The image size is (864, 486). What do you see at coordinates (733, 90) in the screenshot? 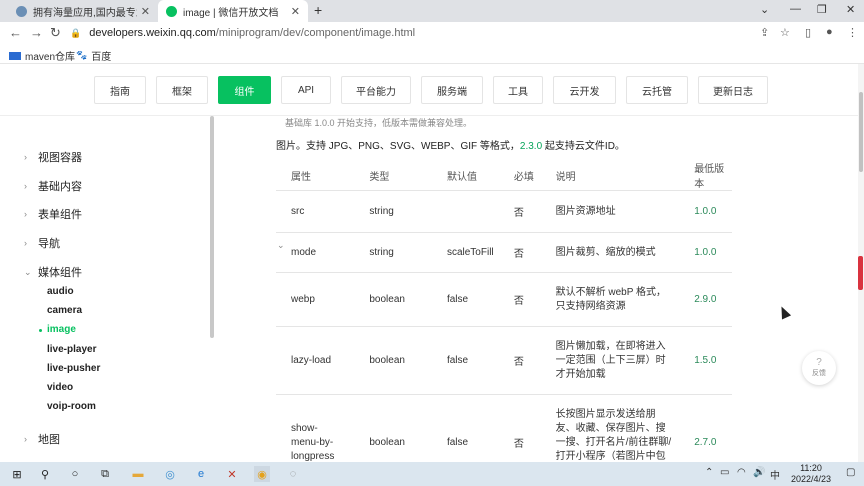
I see `nav-changelog: 更新日志` at bounding box center [733, 90].